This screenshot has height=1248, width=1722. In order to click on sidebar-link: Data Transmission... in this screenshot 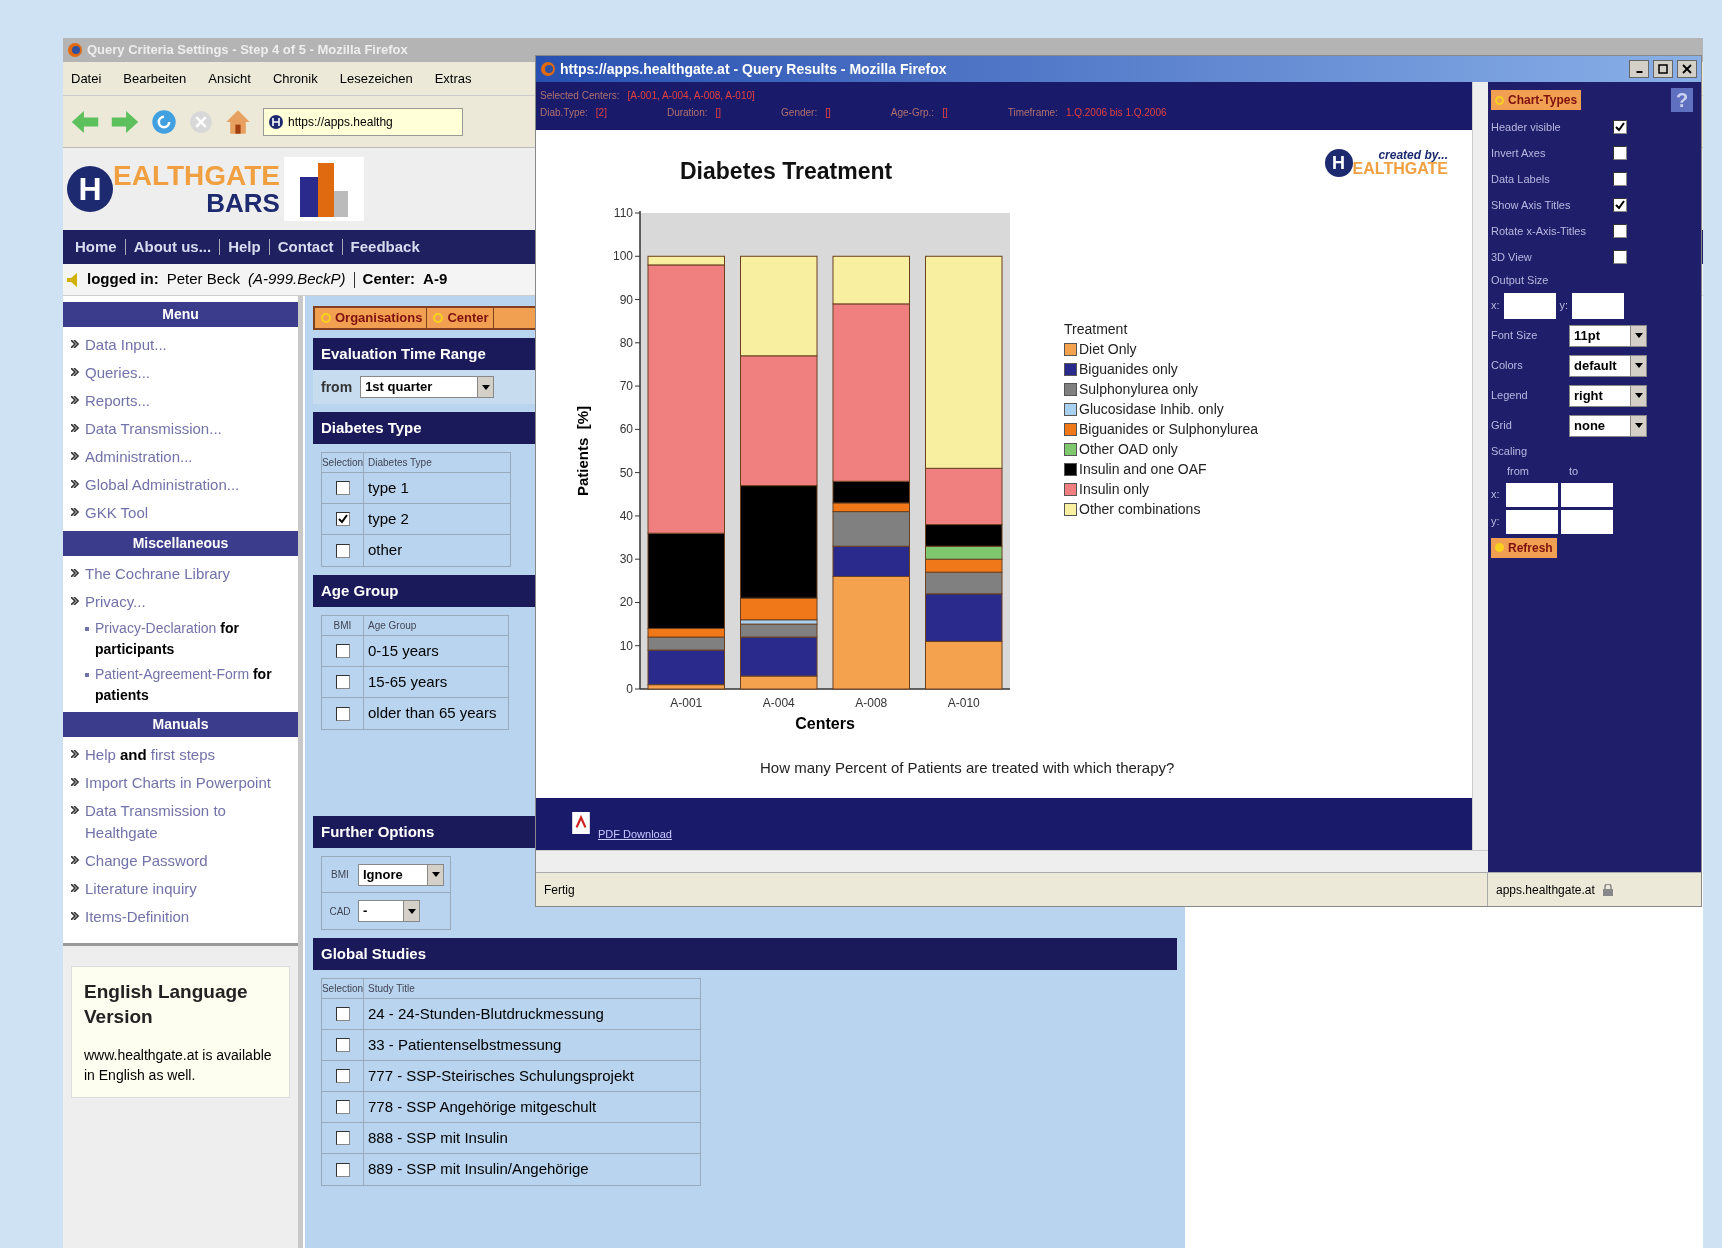, I will do `click(153, 429)`.